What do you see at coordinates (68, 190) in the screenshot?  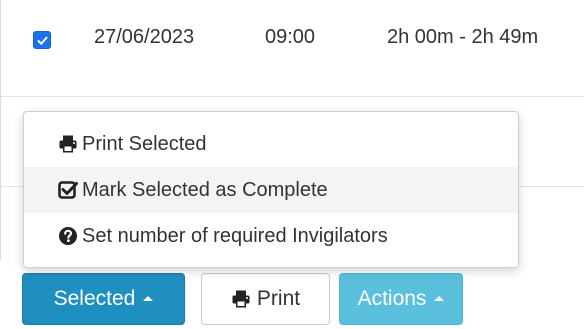 I see `check-square-icon` at bounding box center [68, 190].